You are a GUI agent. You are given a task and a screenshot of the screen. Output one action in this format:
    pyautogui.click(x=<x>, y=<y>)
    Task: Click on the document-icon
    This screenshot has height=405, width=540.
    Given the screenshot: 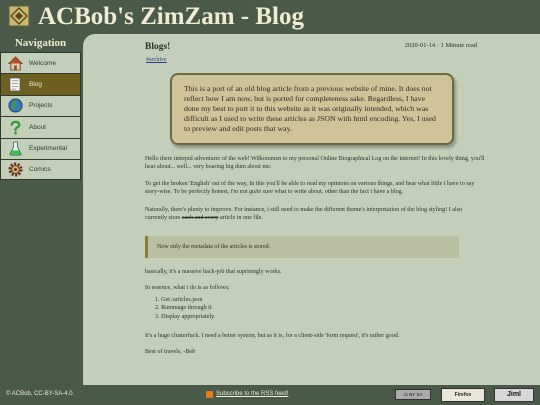 What is the action you would take?
    pyautogui.click(x=15, y=85)
    